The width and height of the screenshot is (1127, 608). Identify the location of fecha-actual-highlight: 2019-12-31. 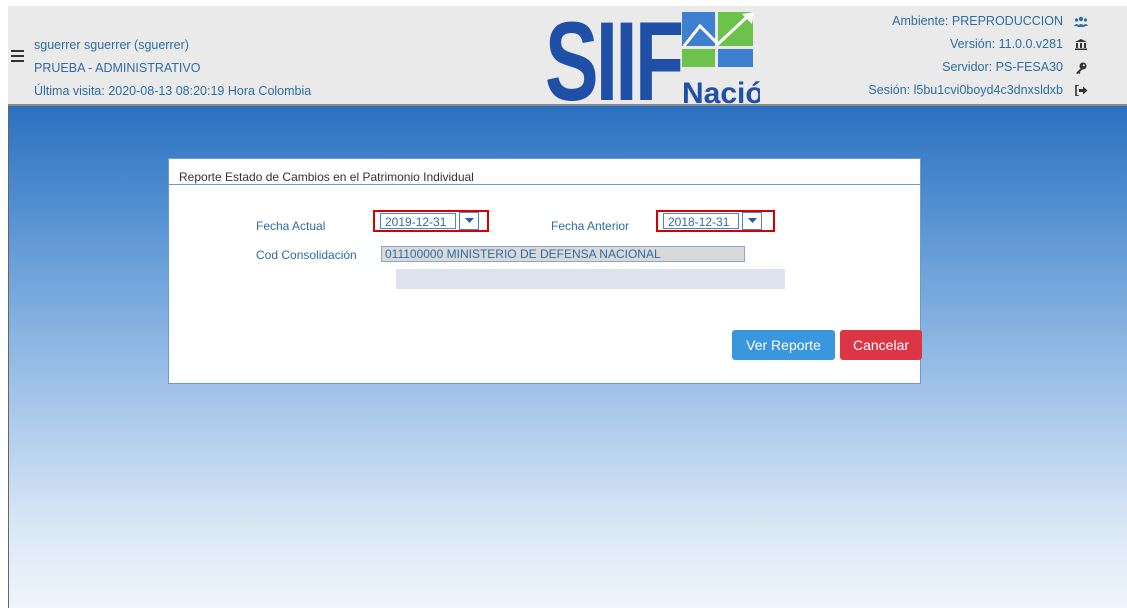
(431, 221).